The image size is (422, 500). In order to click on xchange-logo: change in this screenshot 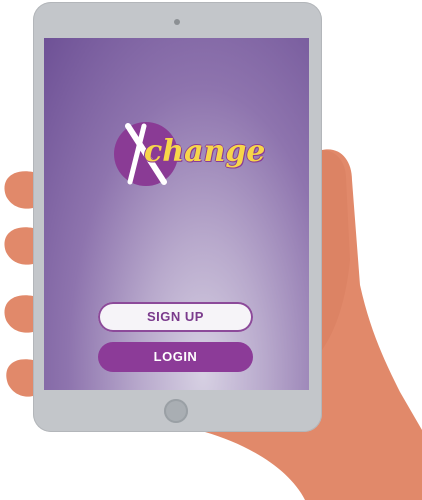, I will do `click(194, 157)`.